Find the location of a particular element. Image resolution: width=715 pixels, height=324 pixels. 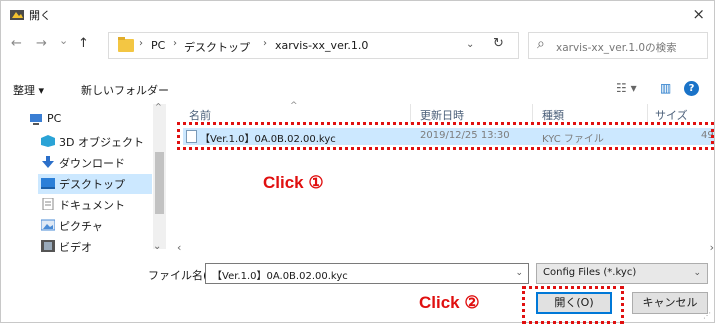

address-dropdown-icon: ⌄ is located at coordinates (470, 44).